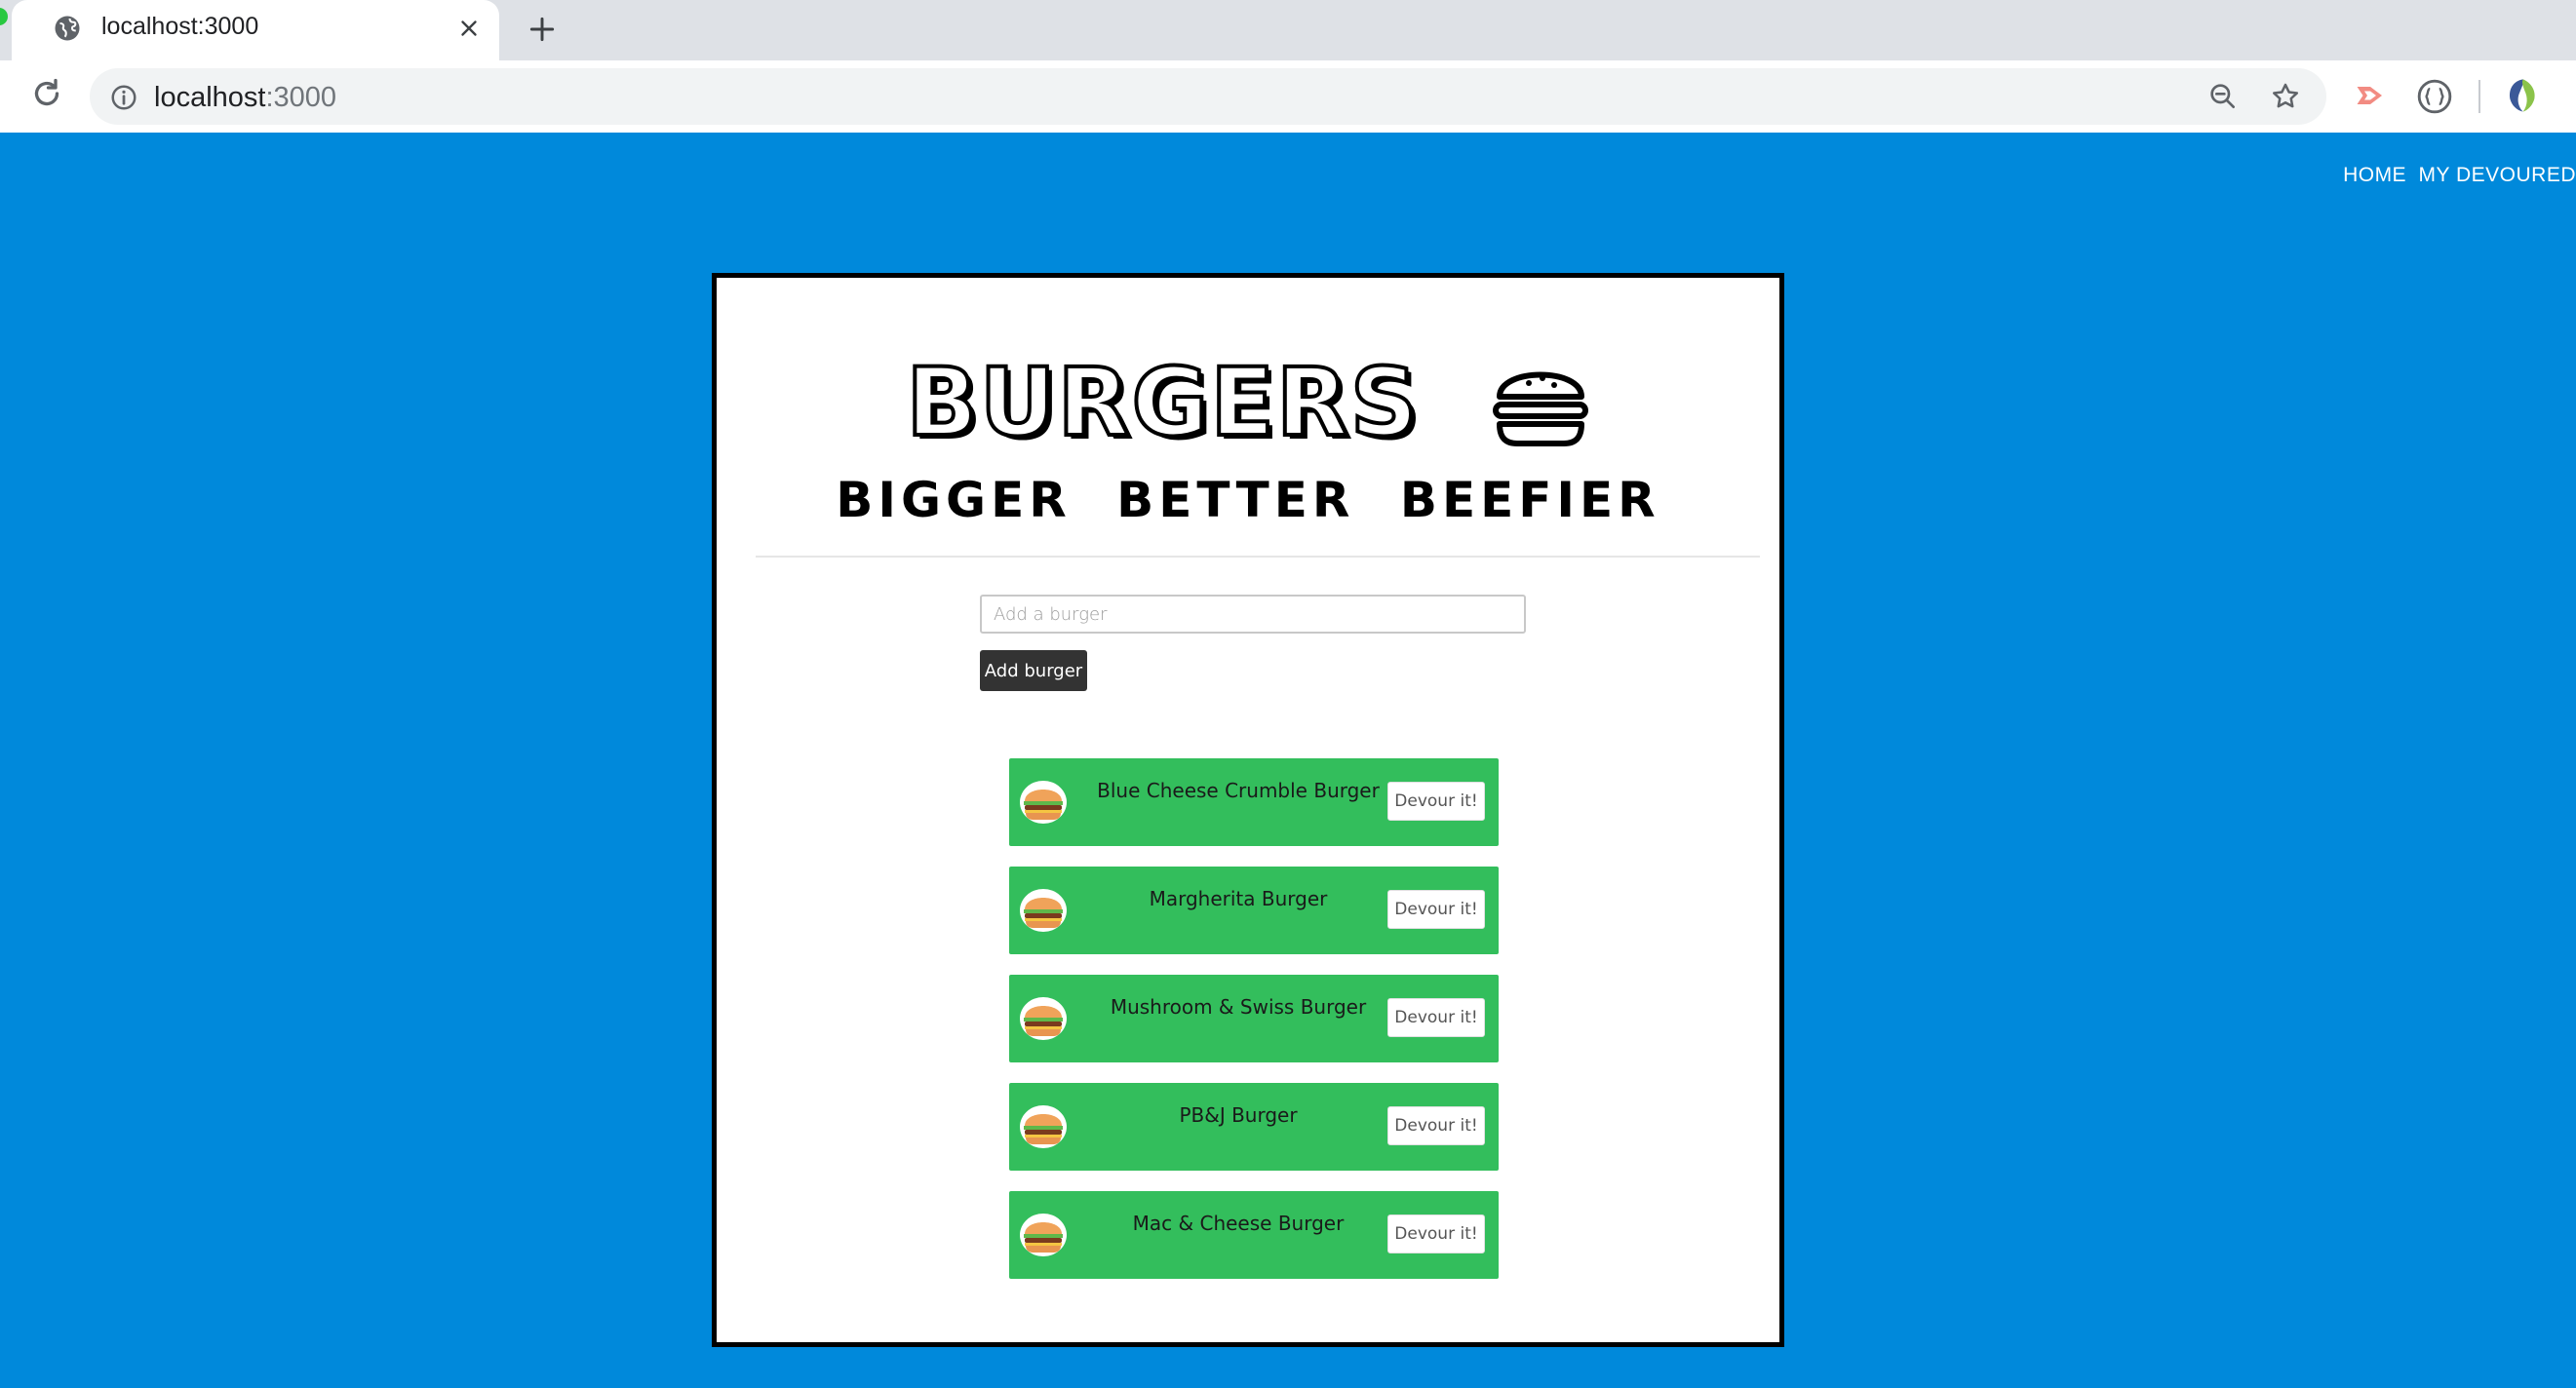  Describe the element at coordinates (469, 28) in the screenshot. I see `close-icon` at that location.